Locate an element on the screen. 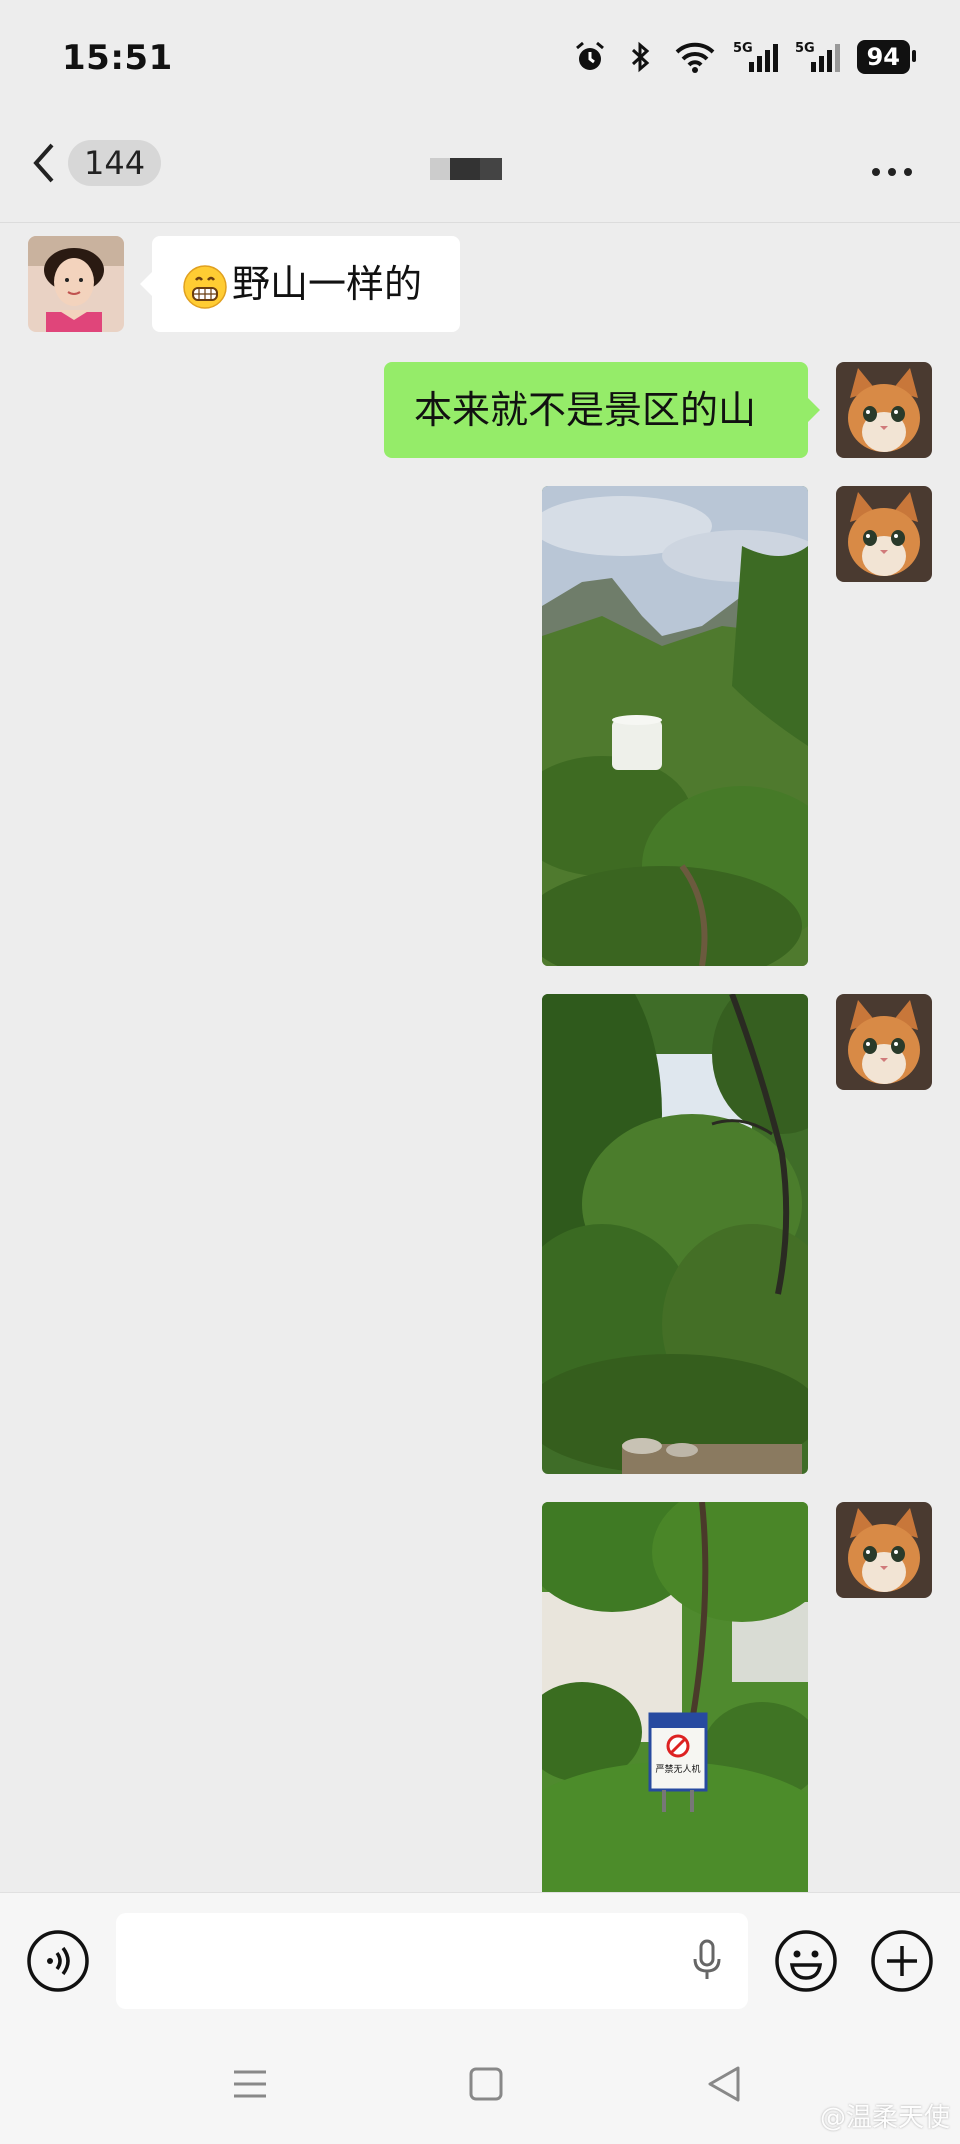 Image resolution: width=960 pixels, height=2144 pixels. voice-mode-button is located at coordinates (58, 1961).